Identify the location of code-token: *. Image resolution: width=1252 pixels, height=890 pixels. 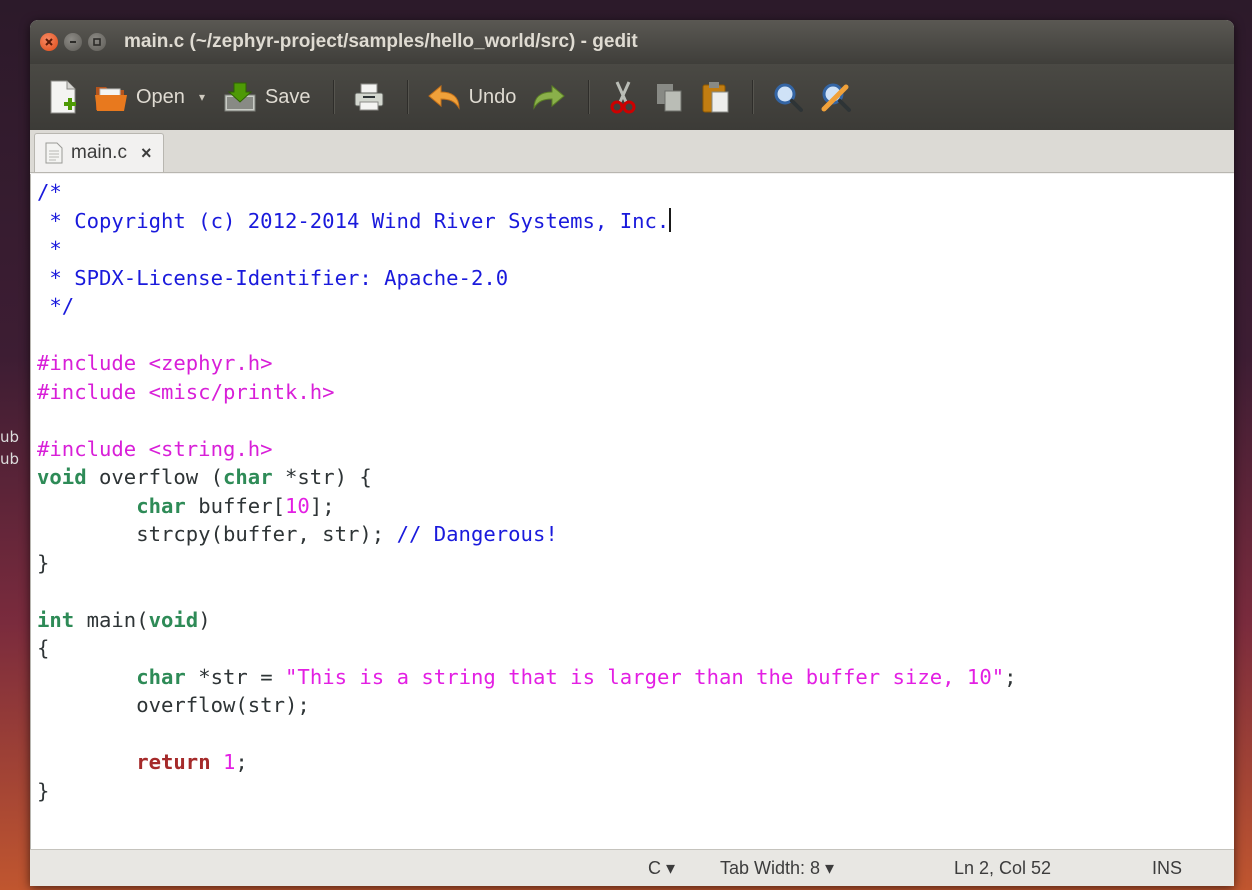
(49, 249).